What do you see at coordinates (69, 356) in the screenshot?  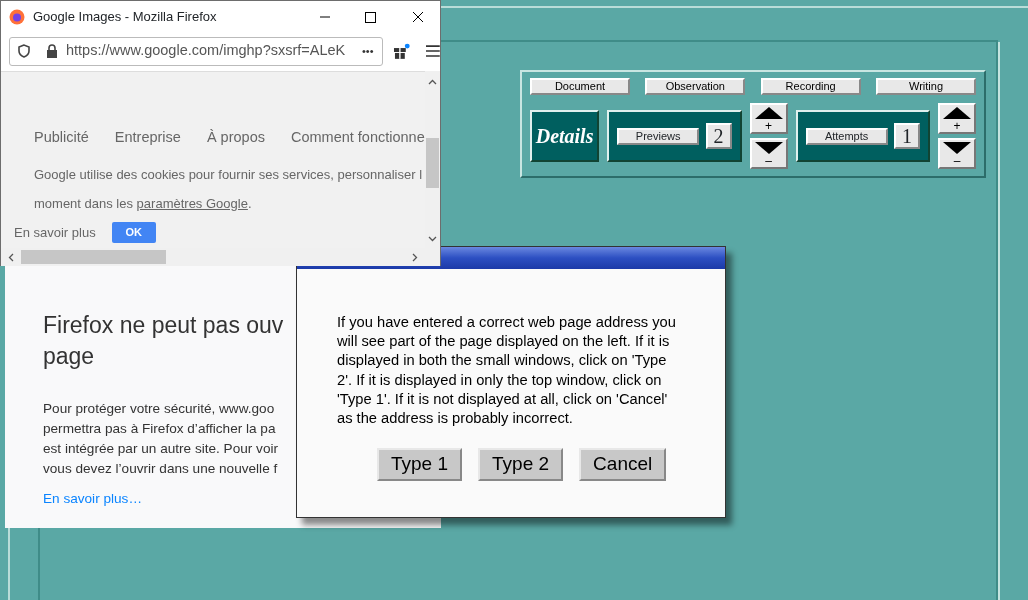 I see `error-heading: page` at bounding box center [69, 356].